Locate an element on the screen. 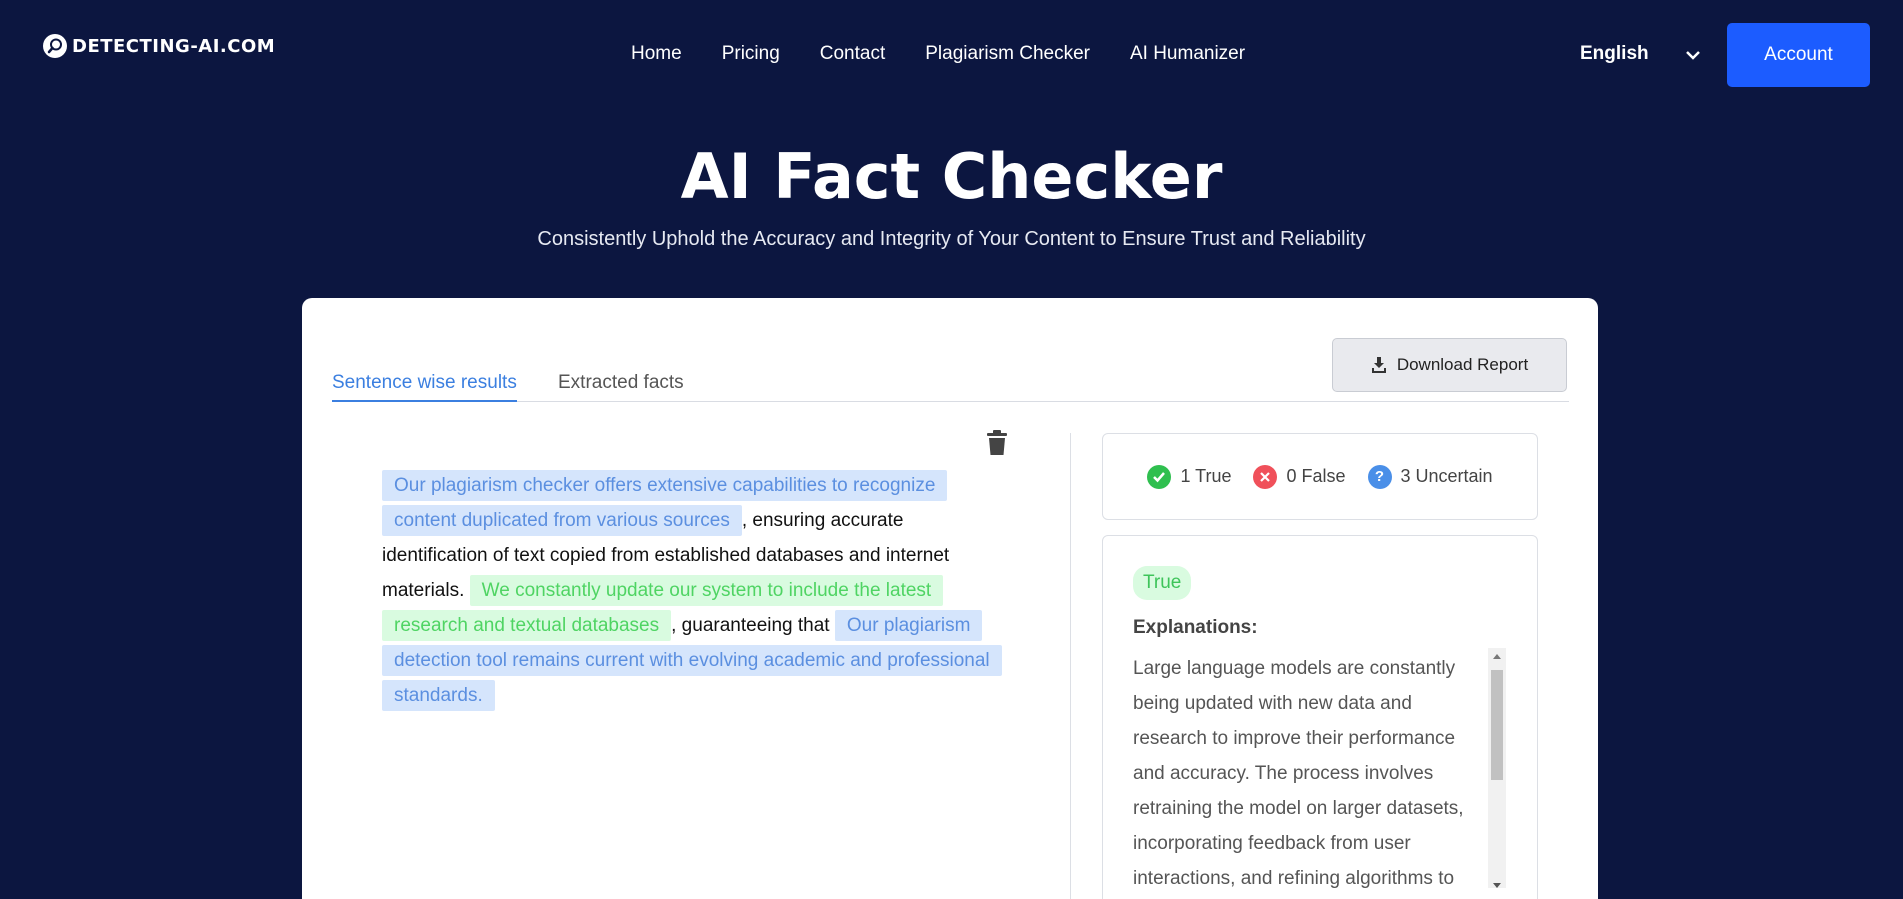  true-count-label: 1 True is located at coordinates (1206, 476).